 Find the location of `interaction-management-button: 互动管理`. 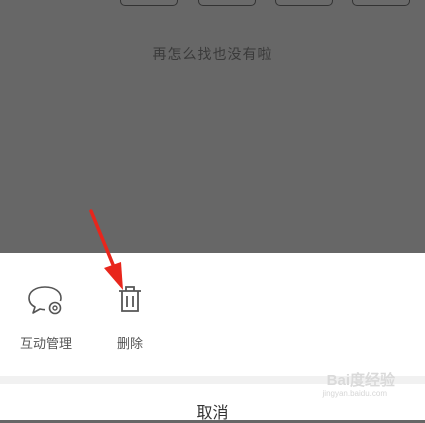

interaction-management-button: 互动管理 is located at coordinates (46, 315).